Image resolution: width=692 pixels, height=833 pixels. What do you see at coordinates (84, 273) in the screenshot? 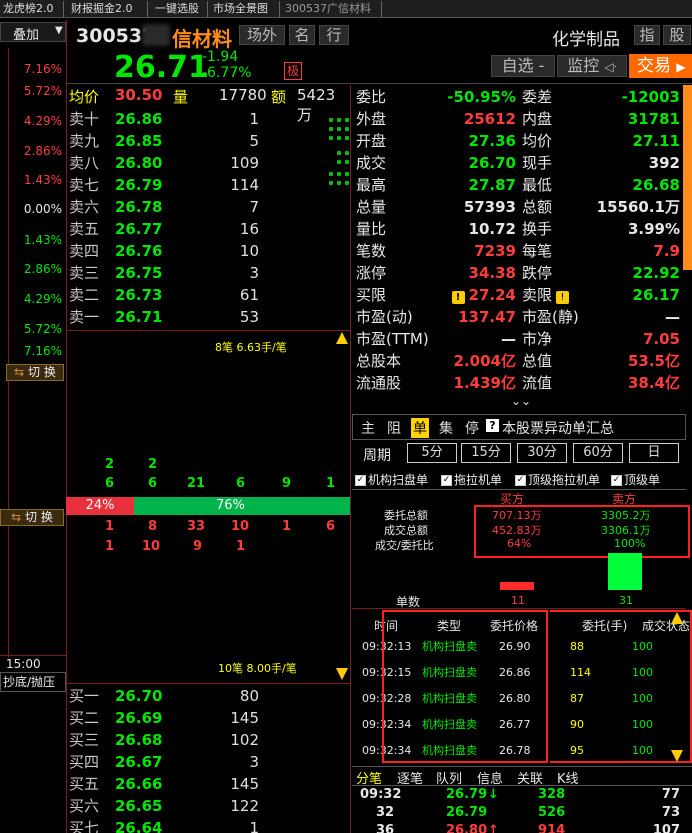
I see `asks-label: 卖三` at bounding box center [84, 273].